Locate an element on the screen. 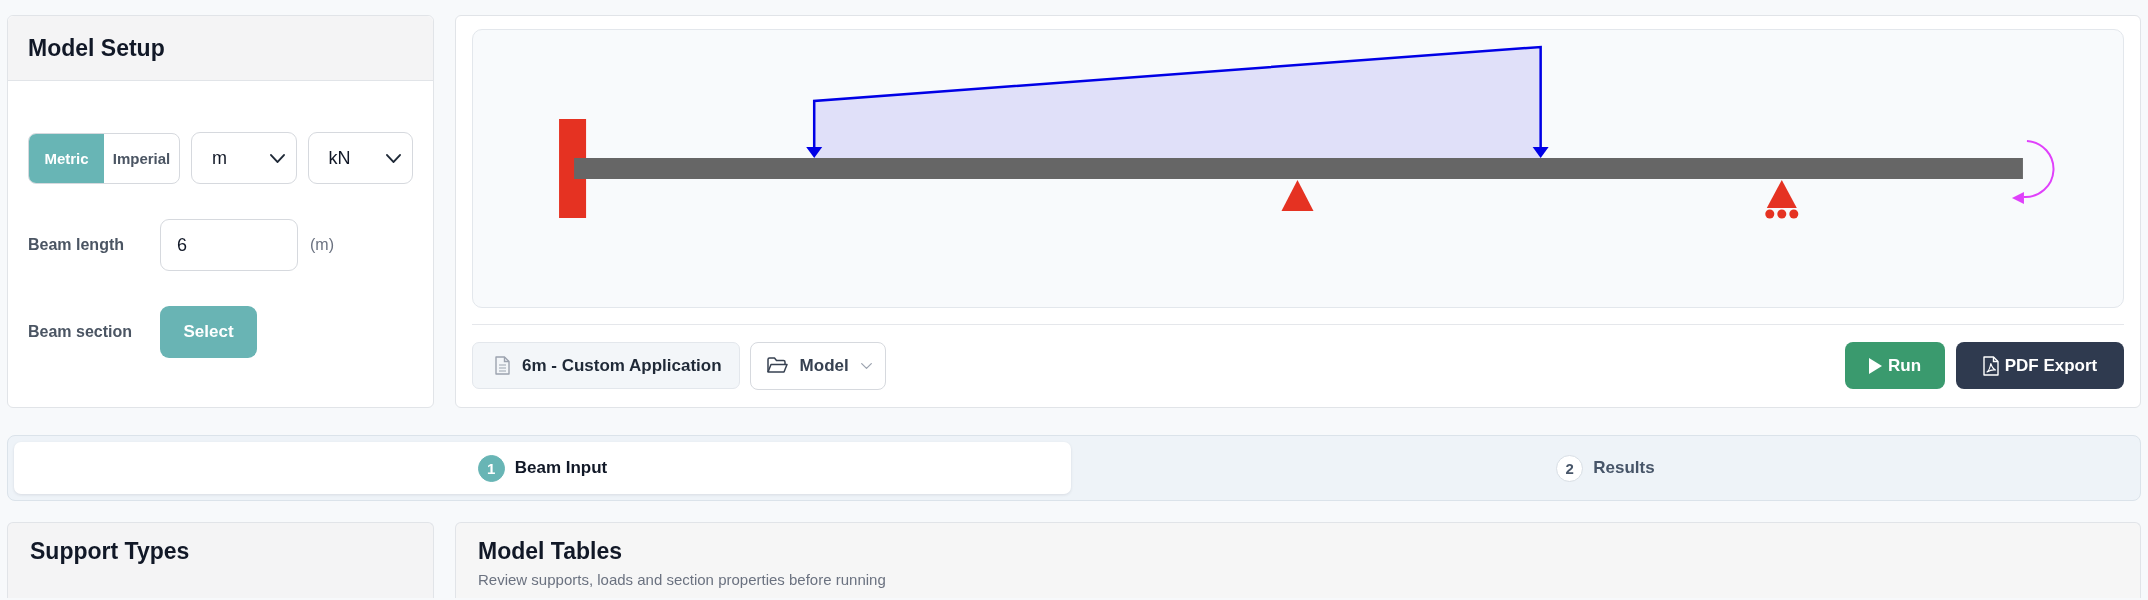 The width and height of the screenshot is (2148, 600). project-name-chip: 6m - Custom Application is located at coordinates (606, 365).